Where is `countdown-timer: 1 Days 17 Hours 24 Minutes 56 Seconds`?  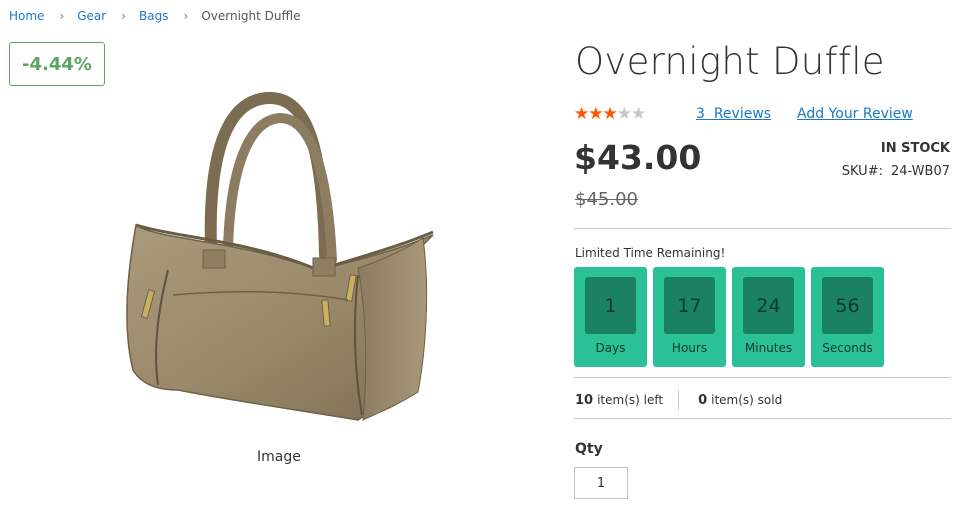 countdown-timer: 1 Days 17 Hours 24 Minutes 56 Seconds is located at coordinates (729, 317).